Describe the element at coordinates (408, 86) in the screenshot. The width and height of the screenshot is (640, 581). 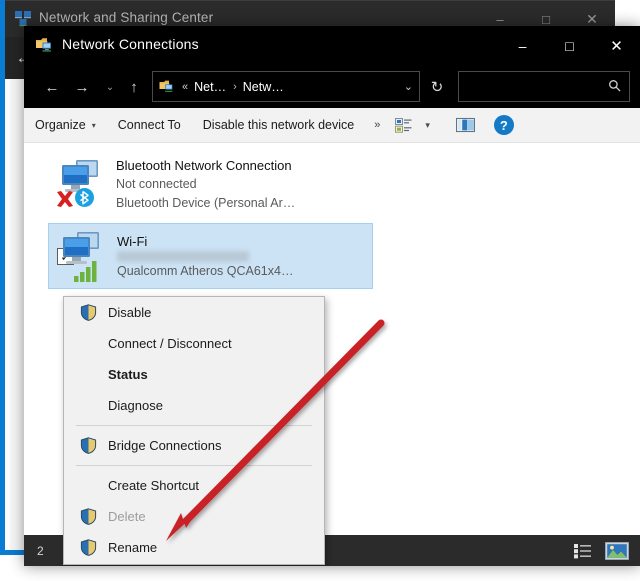
I see `address-dropdown-icon: ⌄` at that location.